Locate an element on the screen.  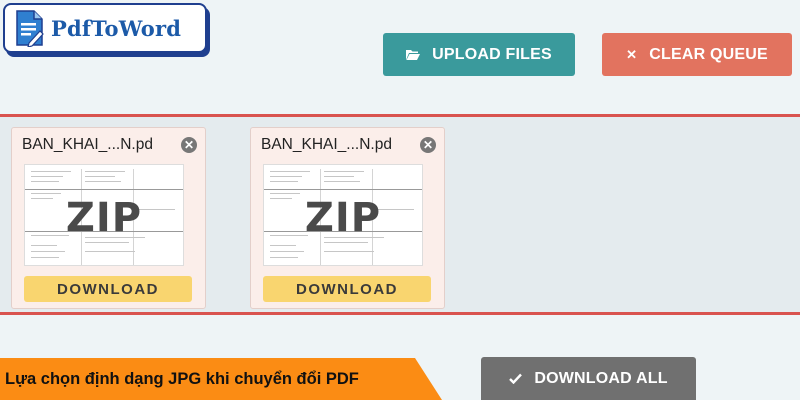
download-all-button: DOWNLOAD ALL is located at coordinates (588, 378).